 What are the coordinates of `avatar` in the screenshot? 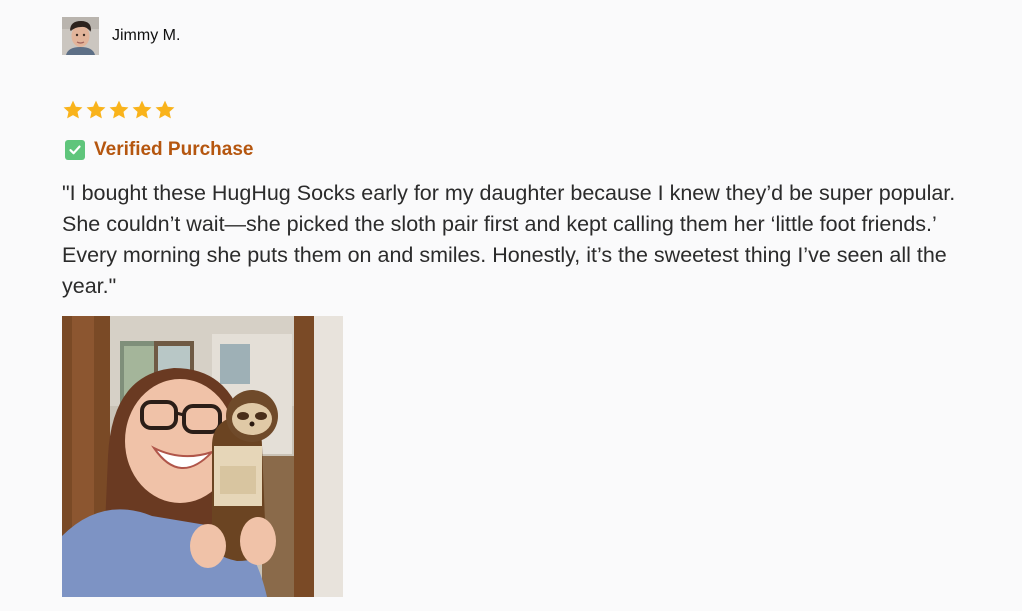 It's located at (80, 36).